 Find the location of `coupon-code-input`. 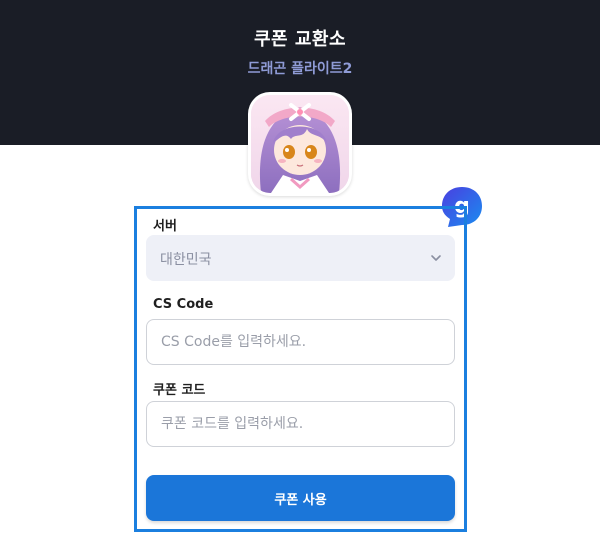

coupon-code-input is located at coordinates (300, 424).